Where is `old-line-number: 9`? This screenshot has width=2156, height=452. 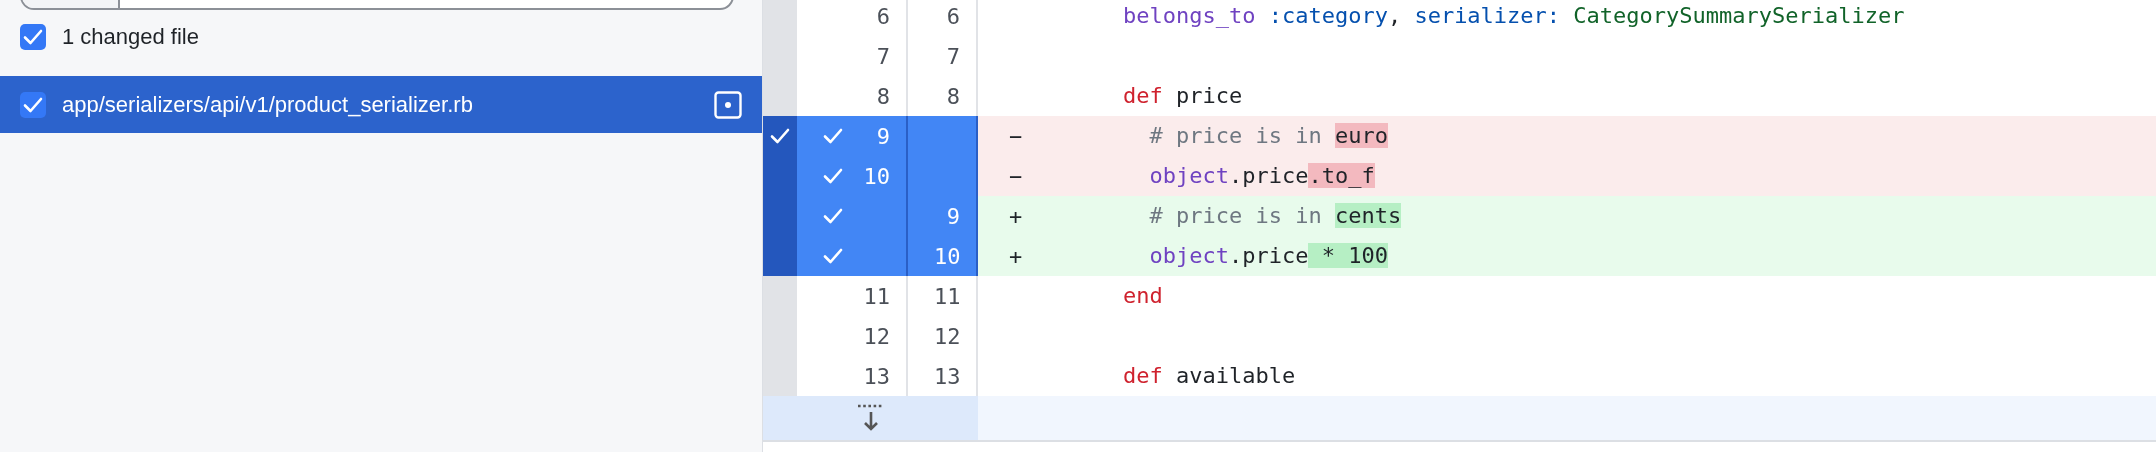 old-line-number: 9 is located at coordinates (852, 136).